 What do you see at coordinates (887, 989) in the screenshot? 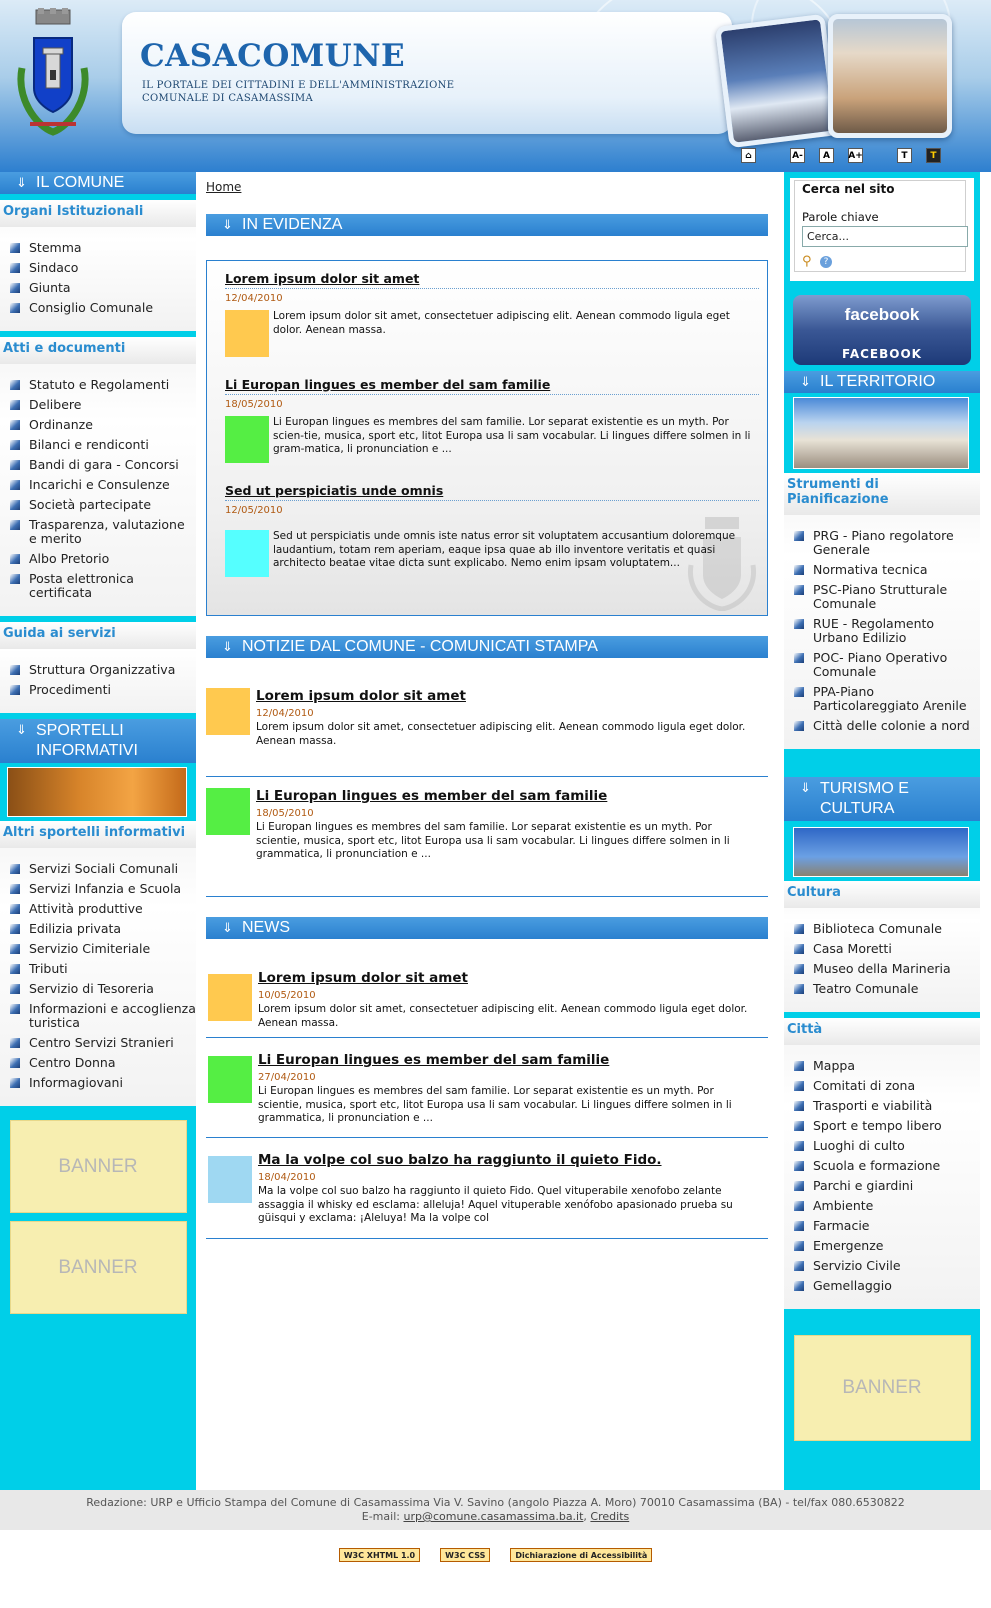
I see `menu-item: Teatro Comunale` at bounding box center [887, 989].